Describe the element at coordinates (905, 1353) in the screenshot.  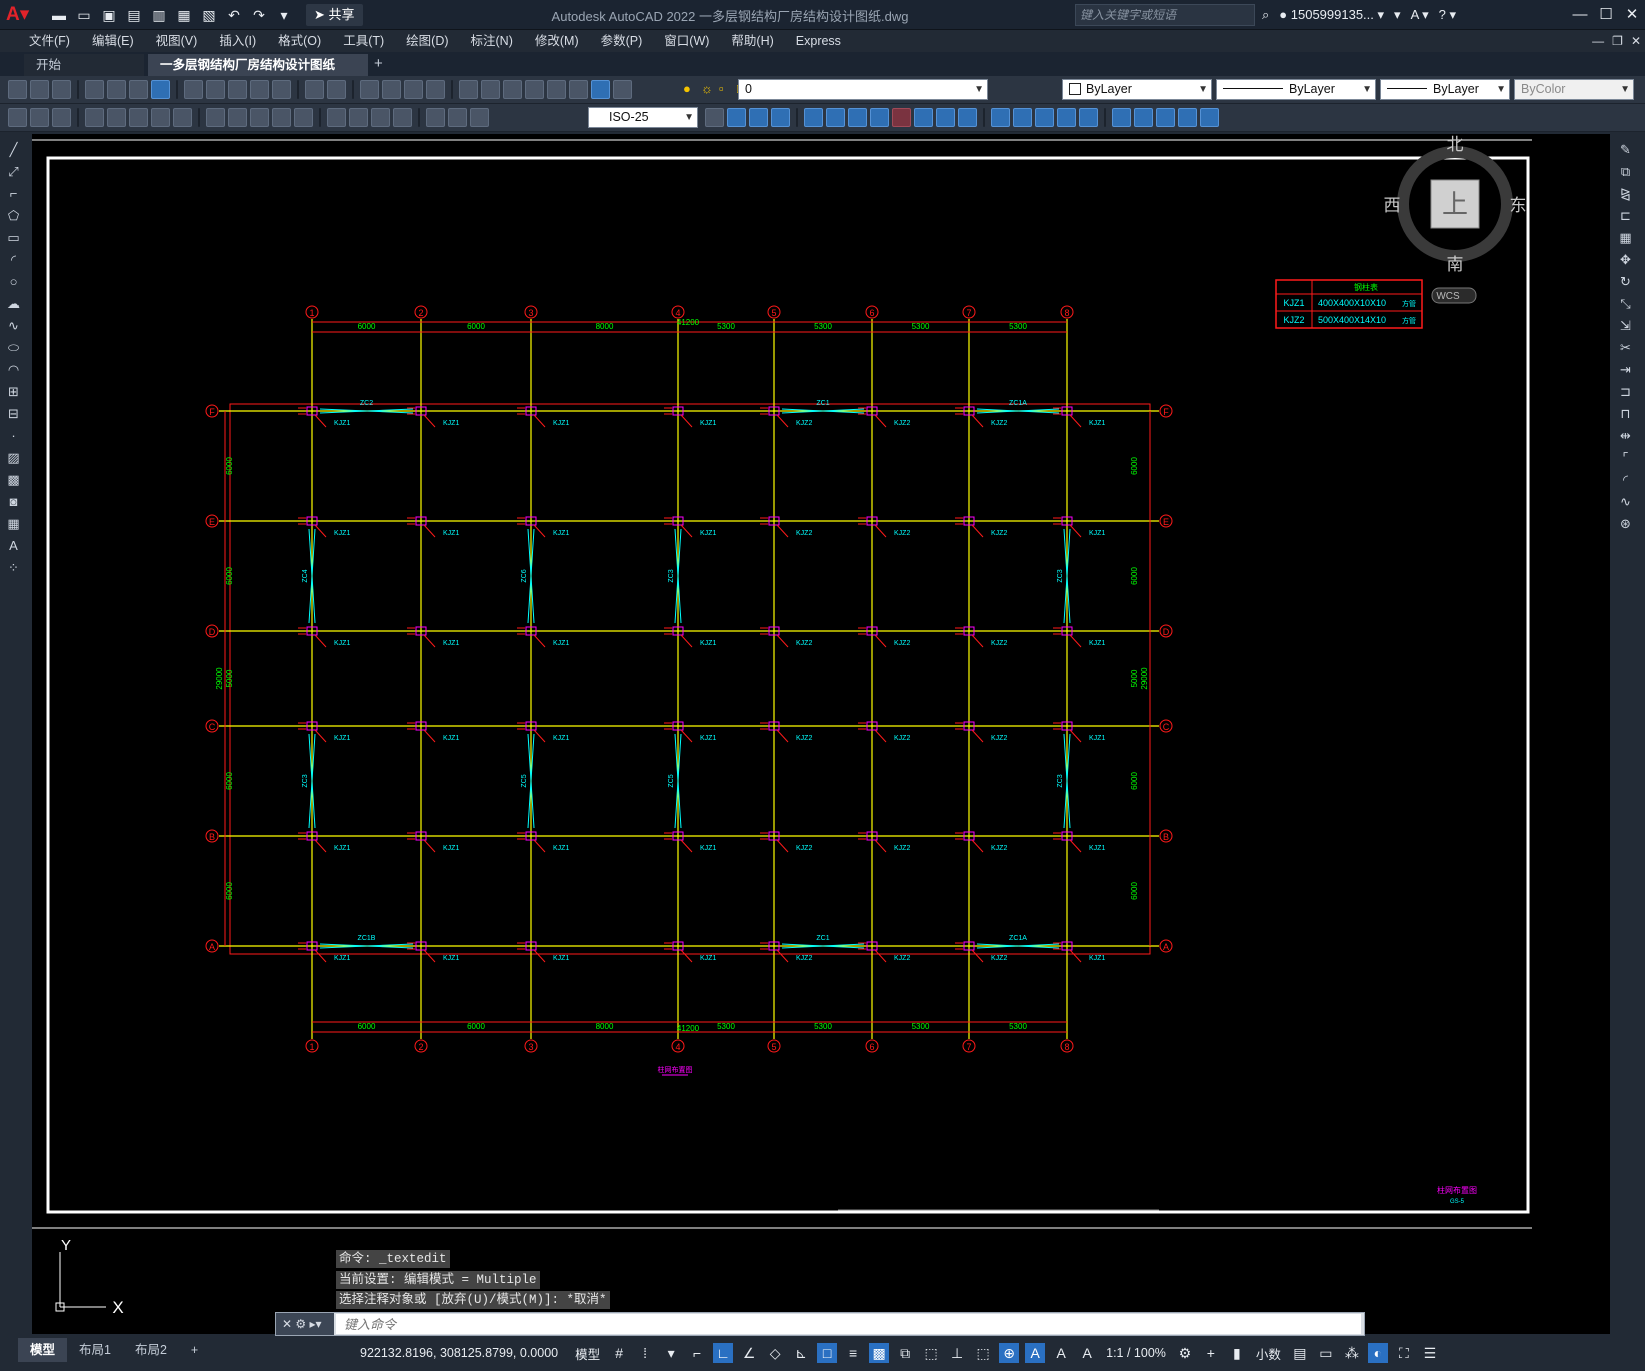
I see `selection-cycling-icon: ⧉` at that location.